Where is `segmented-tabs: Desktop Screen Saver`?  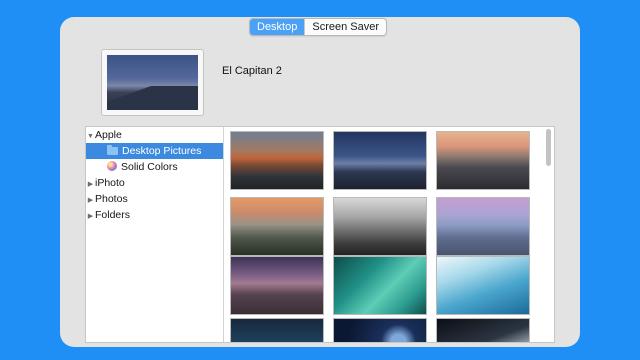
segmented-tabs: Desktop Screen Saver is located at coordinates (318, 27).